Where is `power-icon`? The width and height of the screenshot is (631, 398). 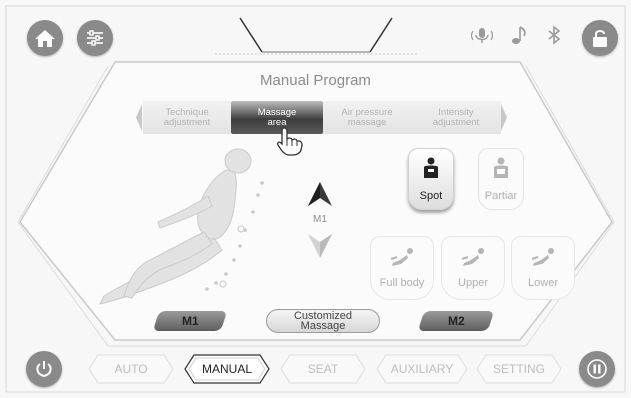 power-icon is located at coordinates (44, 369).